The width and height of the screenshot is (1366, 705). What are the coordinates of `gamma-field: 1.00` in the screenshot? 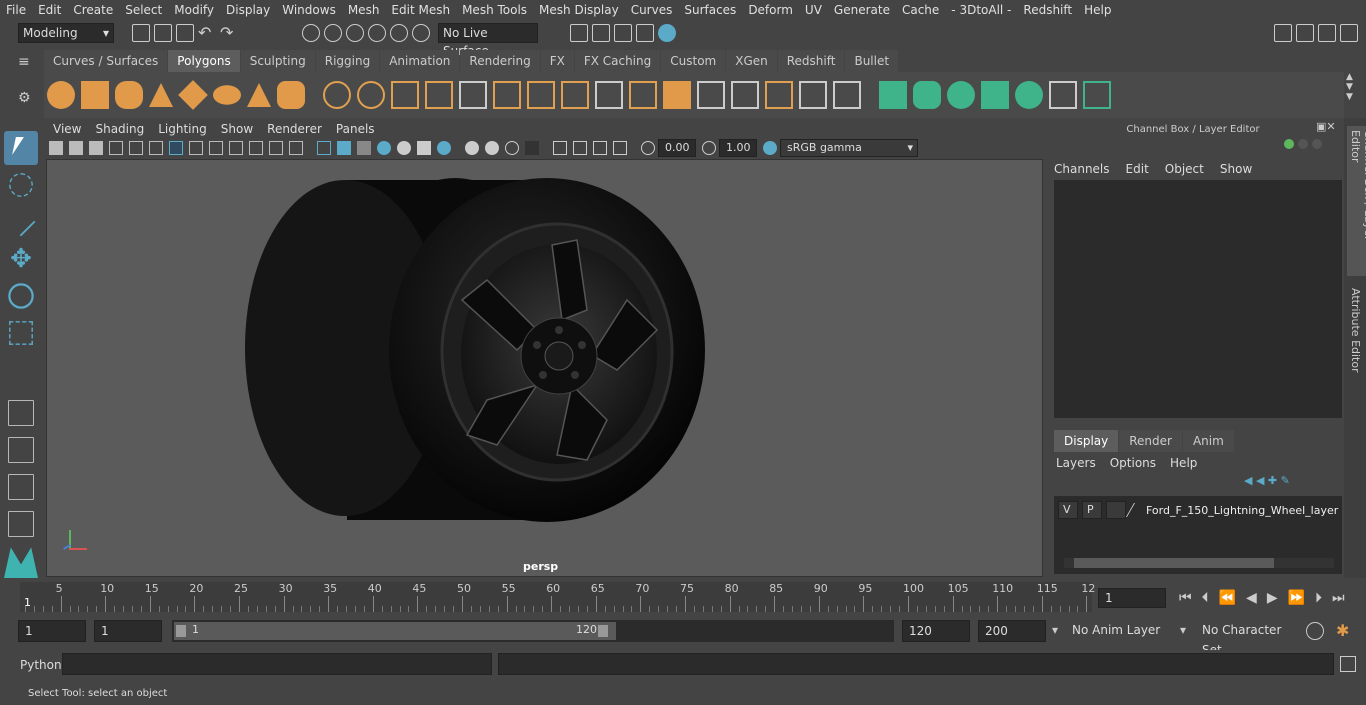 It's located at (738, 148).